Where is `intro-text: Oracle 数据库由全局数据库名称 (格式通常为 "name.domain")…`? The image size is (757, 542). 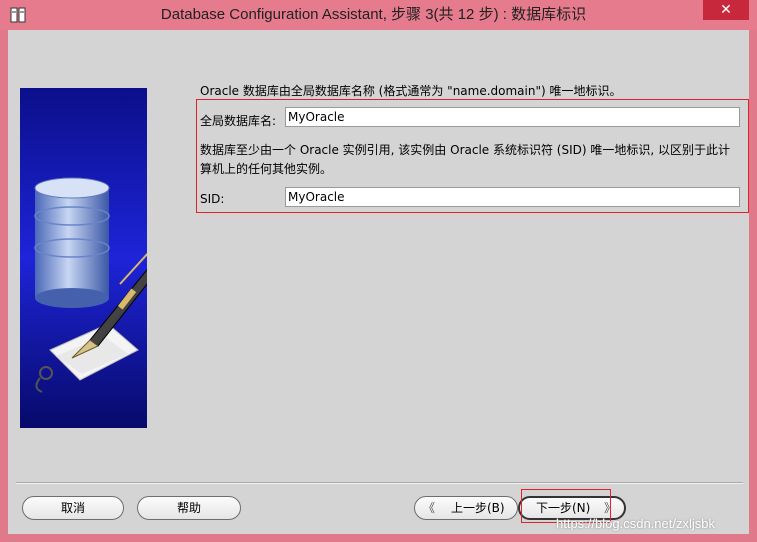 intro-text: Oracle 数据库由全局数据库名称 (格式通常为 "name.domain")… is located at coordinates (411, 91).